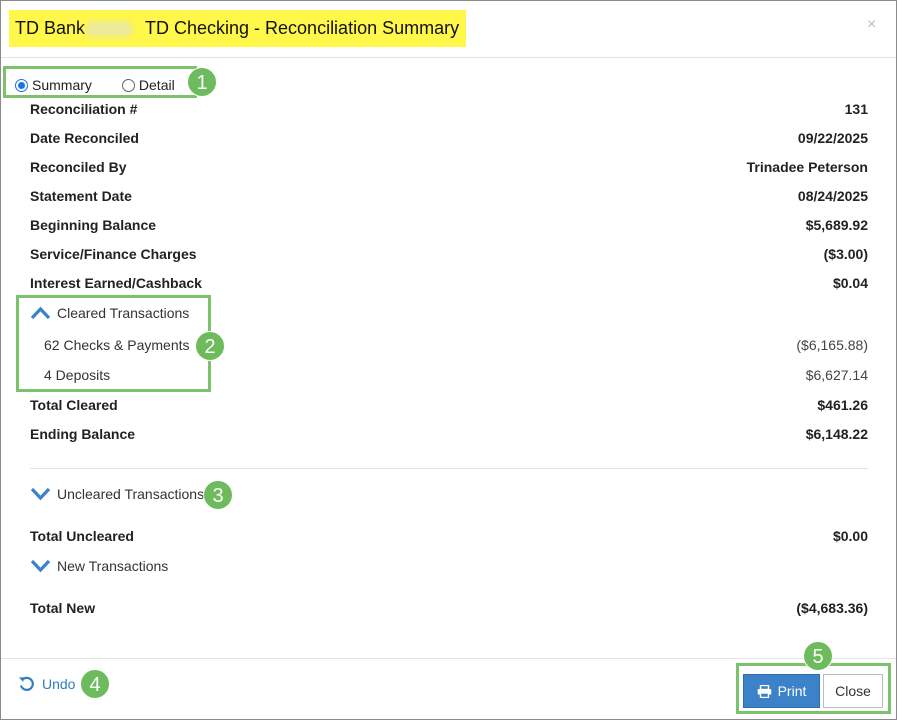 The width and height of the screenshot is (897, 720). I want to click on section-divider, so click(449, 468).